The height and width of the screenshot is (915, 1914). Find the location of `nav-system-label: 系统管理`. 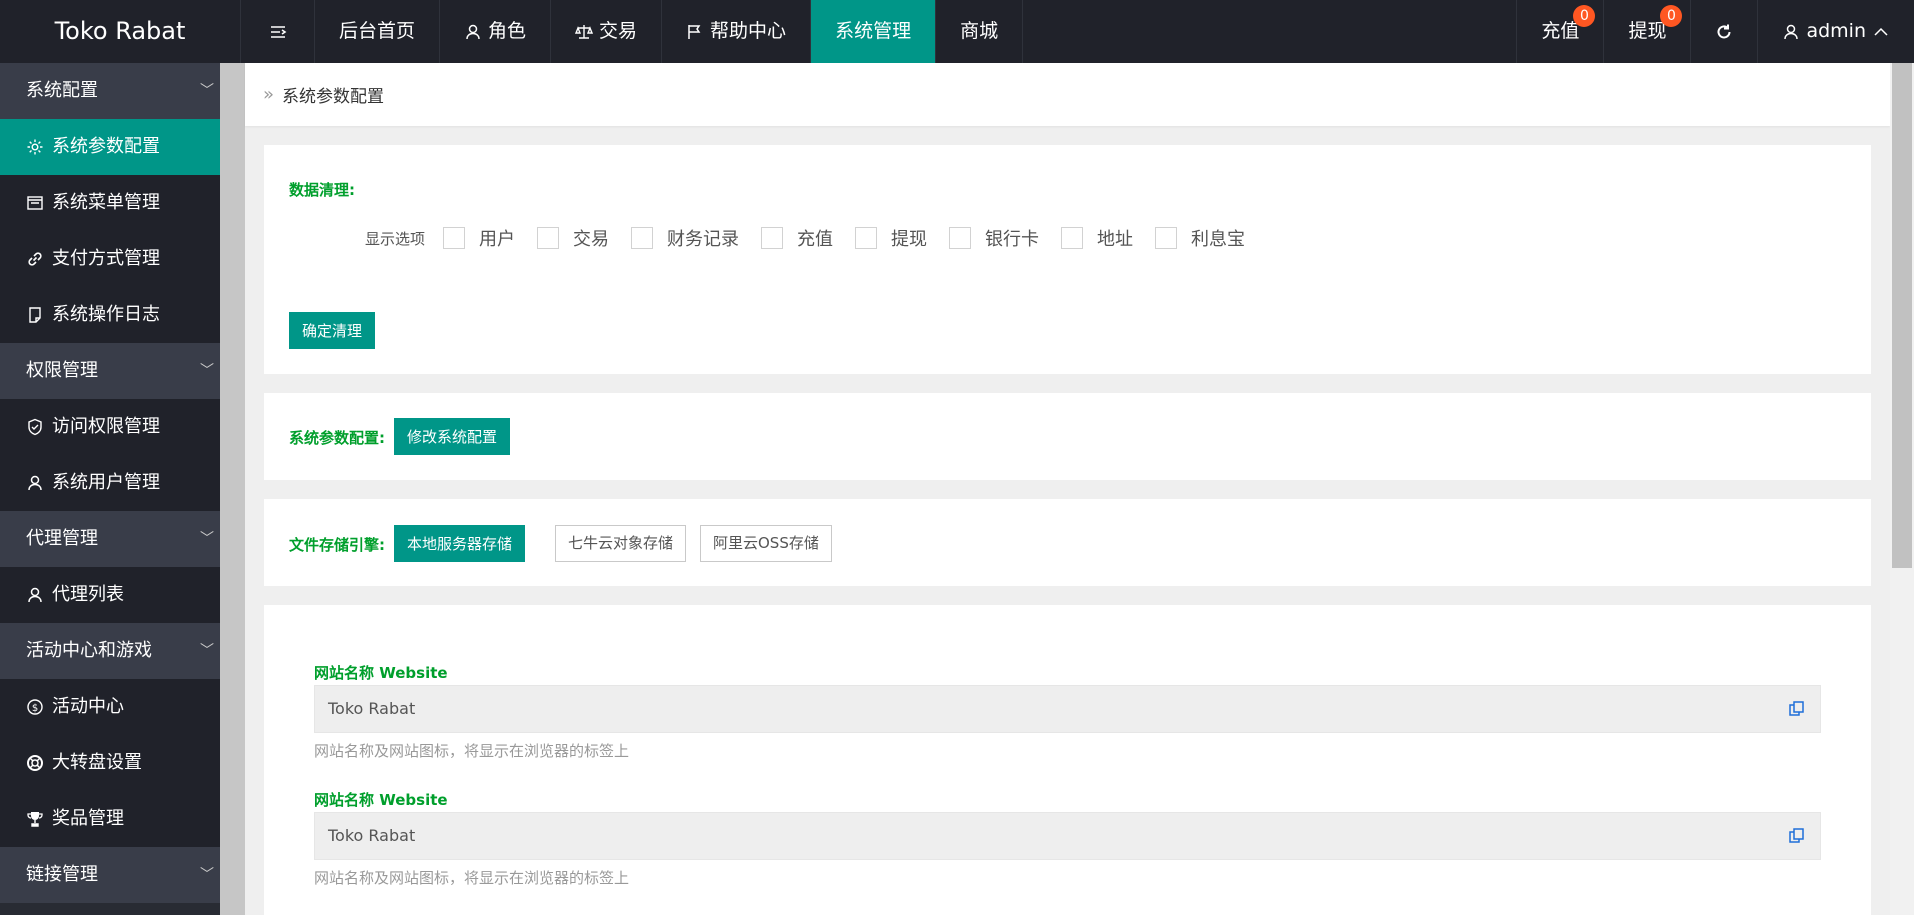

nav-system-label: 系统管理 is located at coordinates (873, 31).